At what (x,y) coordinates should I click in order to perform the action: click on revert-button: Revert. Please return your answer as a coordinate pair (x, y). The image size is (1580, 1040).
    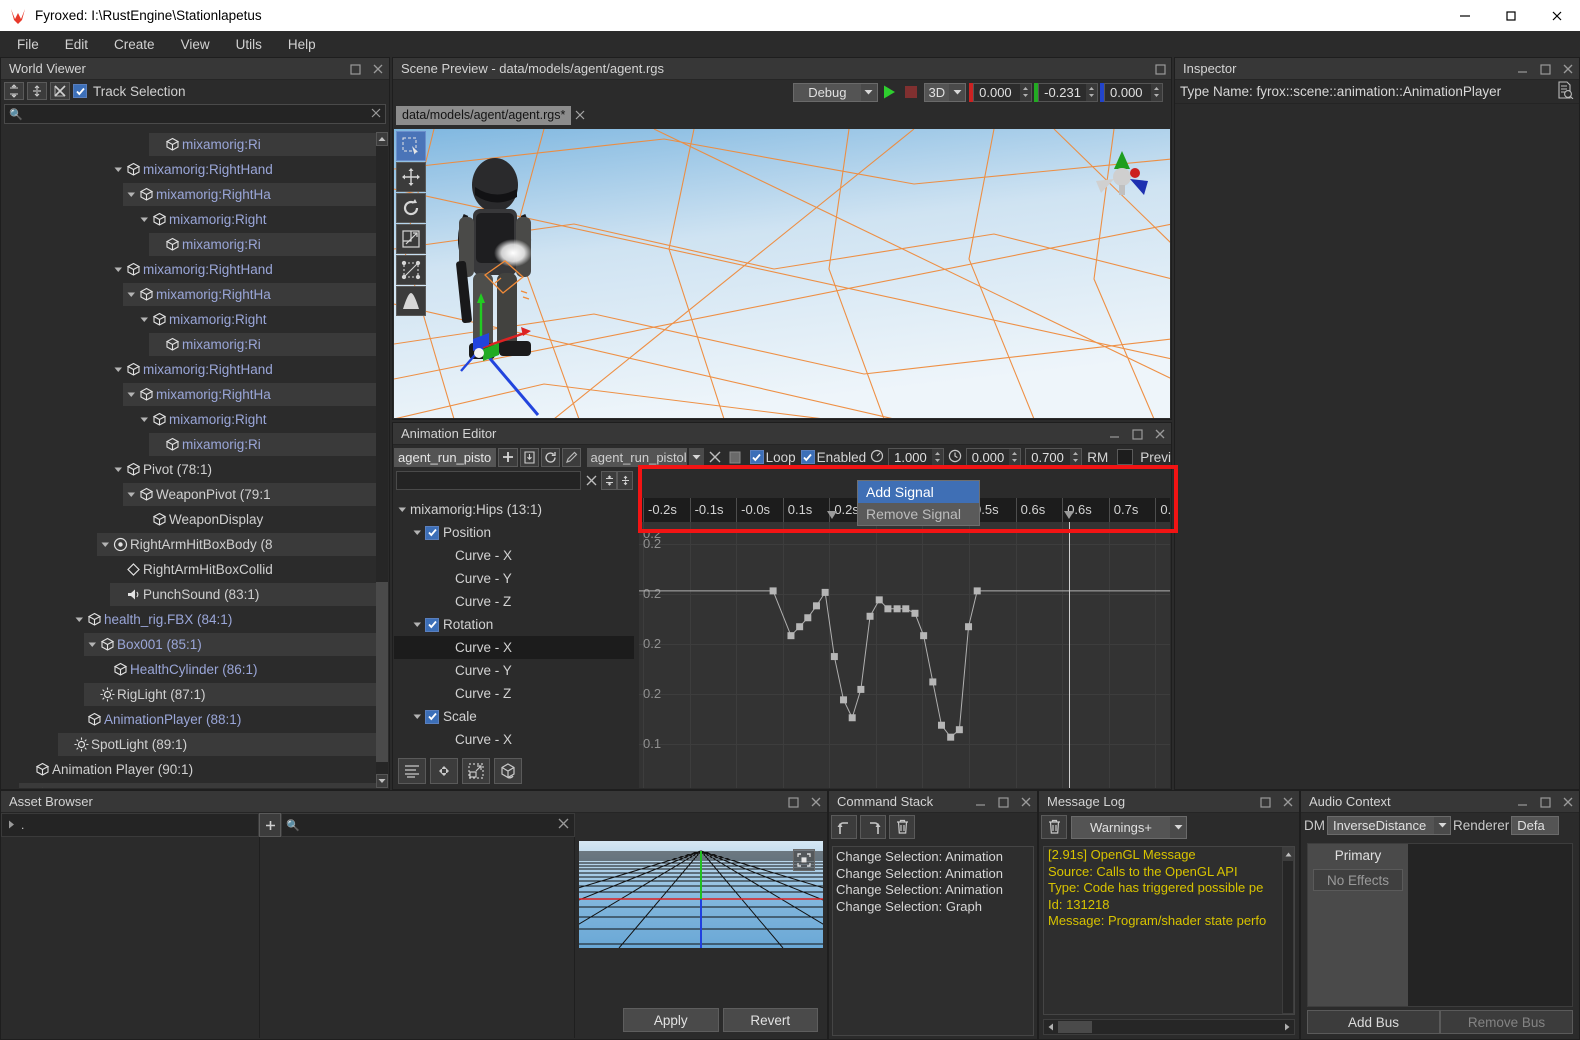
    Looking at the image, I should click on (770, 1020).